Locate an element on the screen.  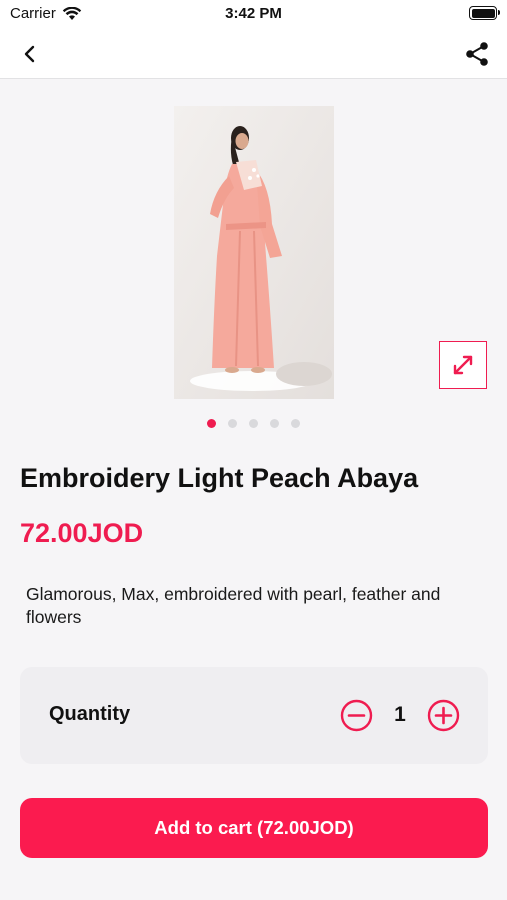
increase-quantity-button is located at coordinates (443, 715).